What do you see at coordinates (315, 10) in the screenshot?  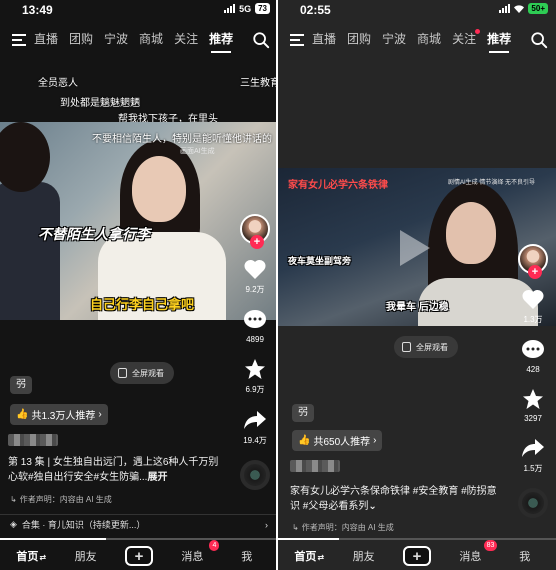 I see `status-time: 02:55` at bounding box center [315, 10].